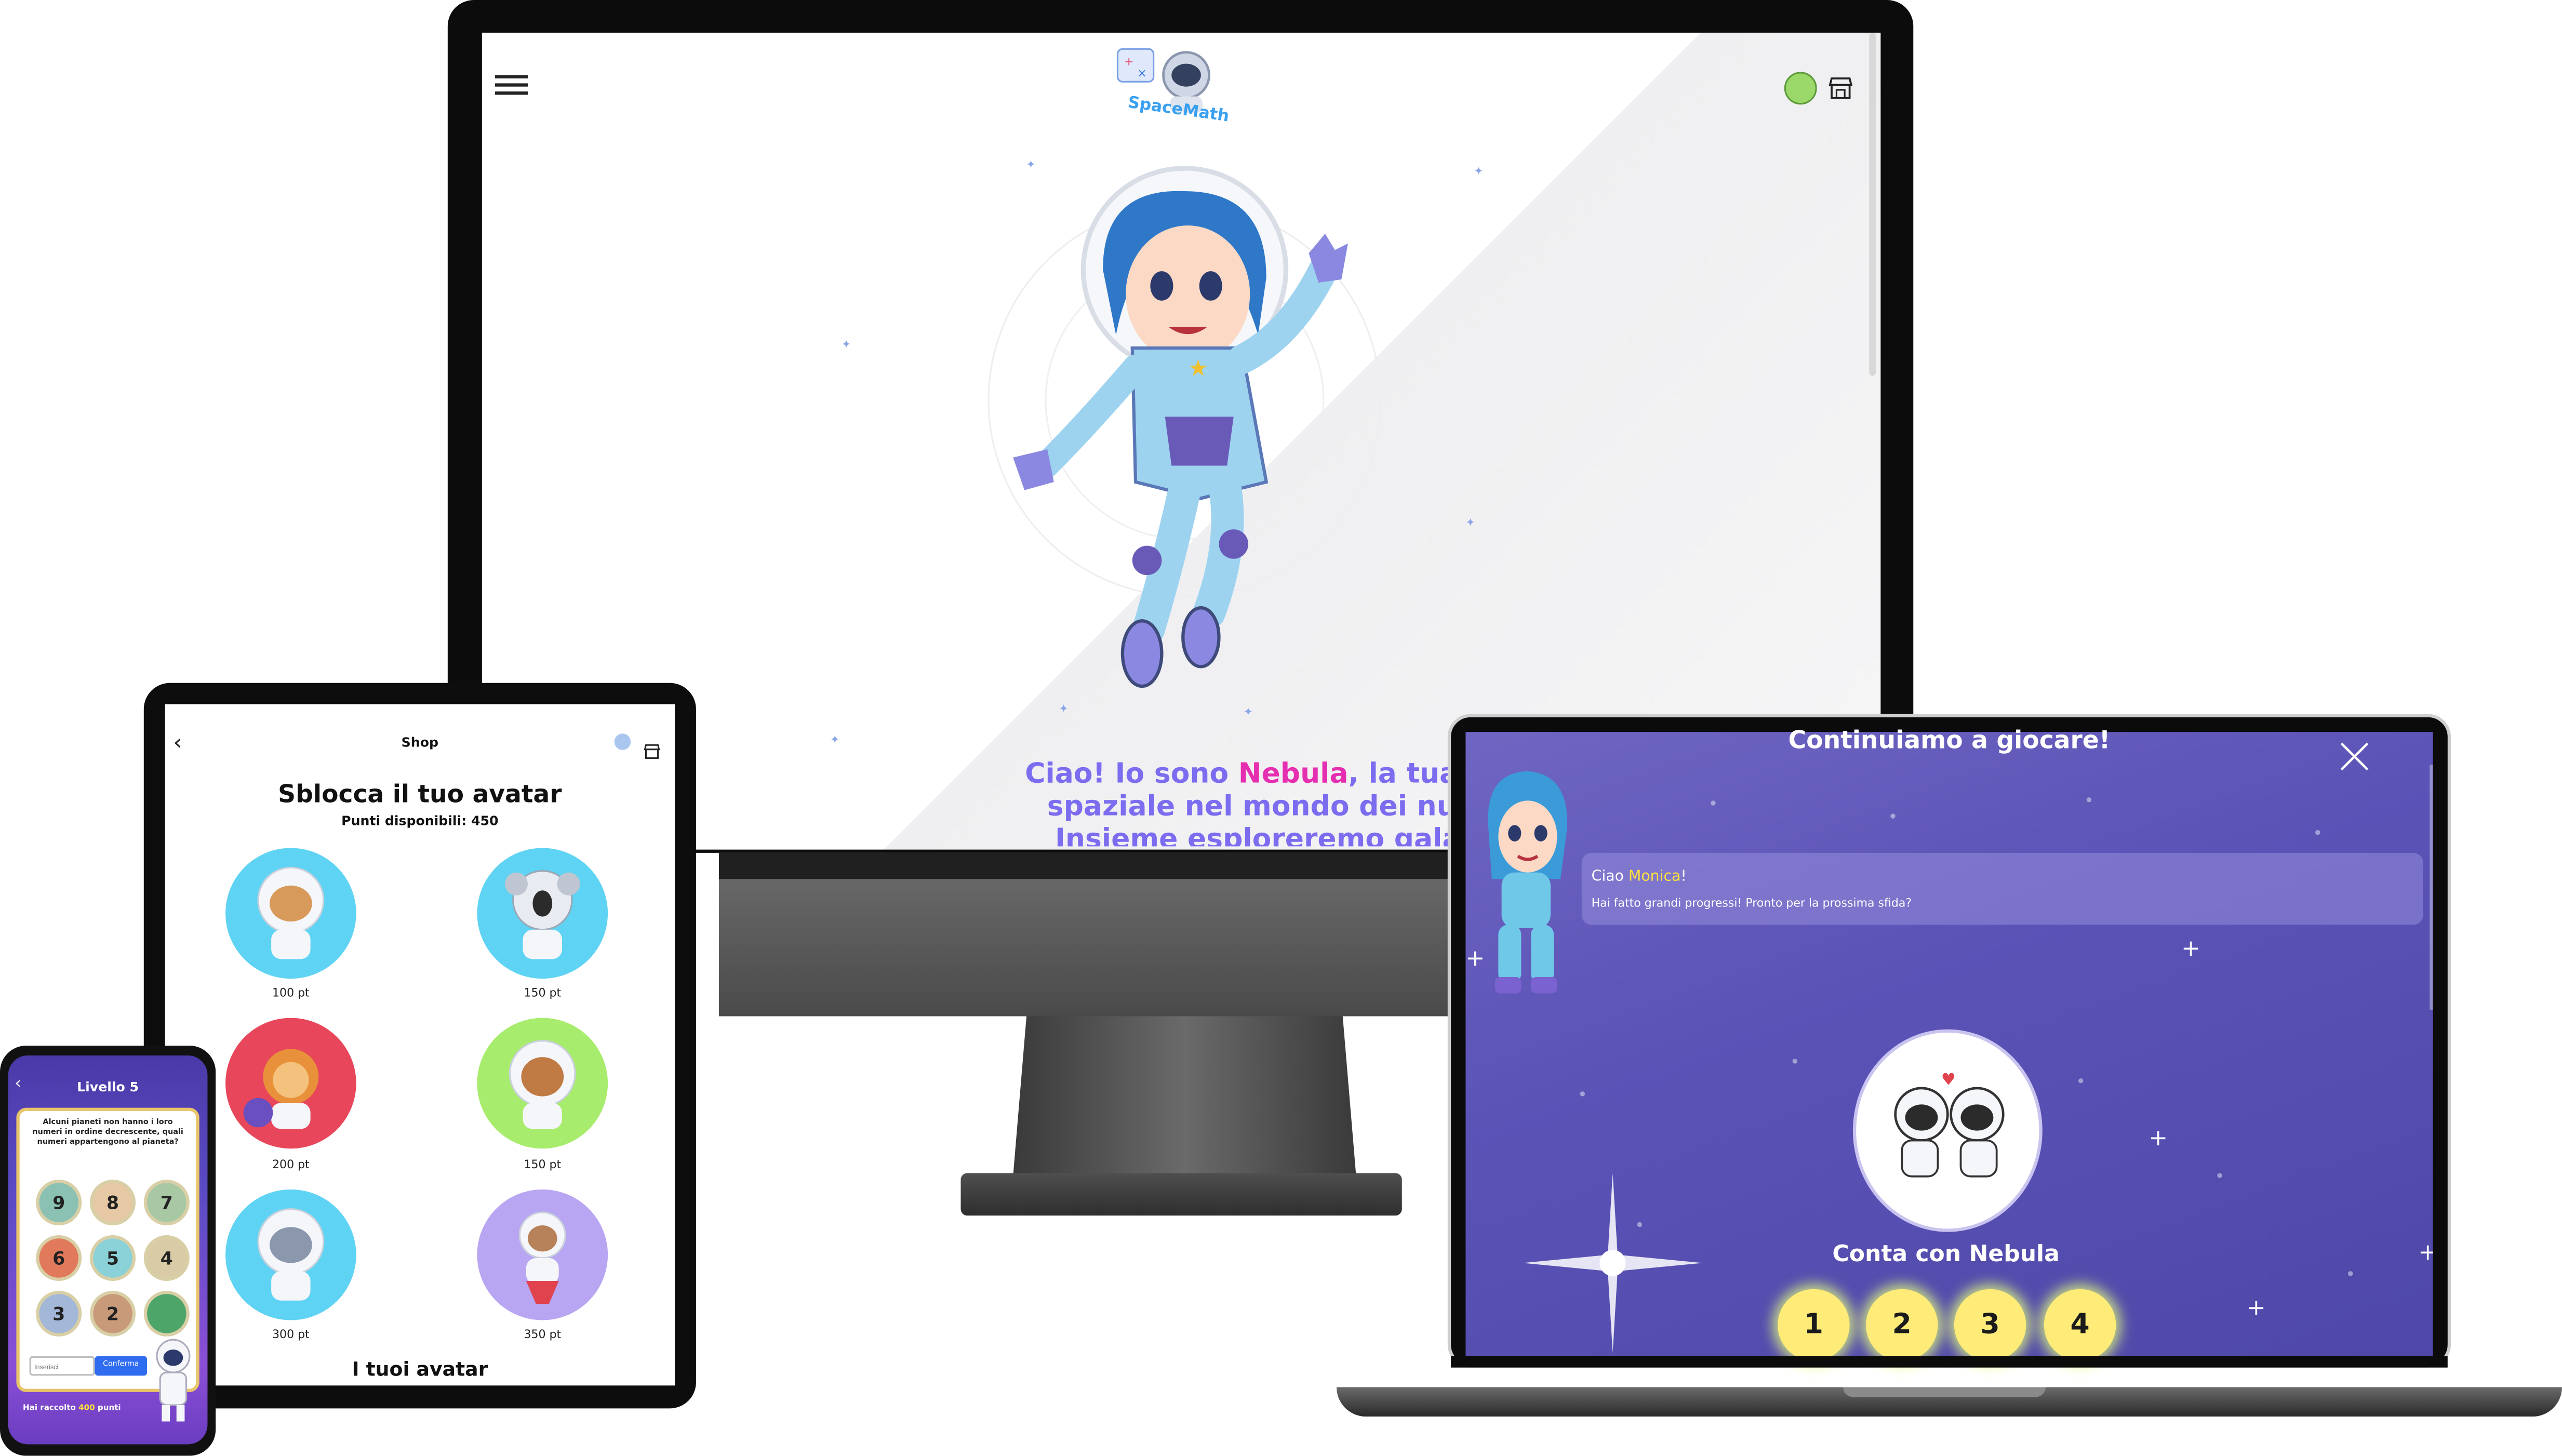  Describe the element at coordinates (72, 1409) in the screenshot. I see `points-collected-text: Hai raccolto 400 punti` at that location.